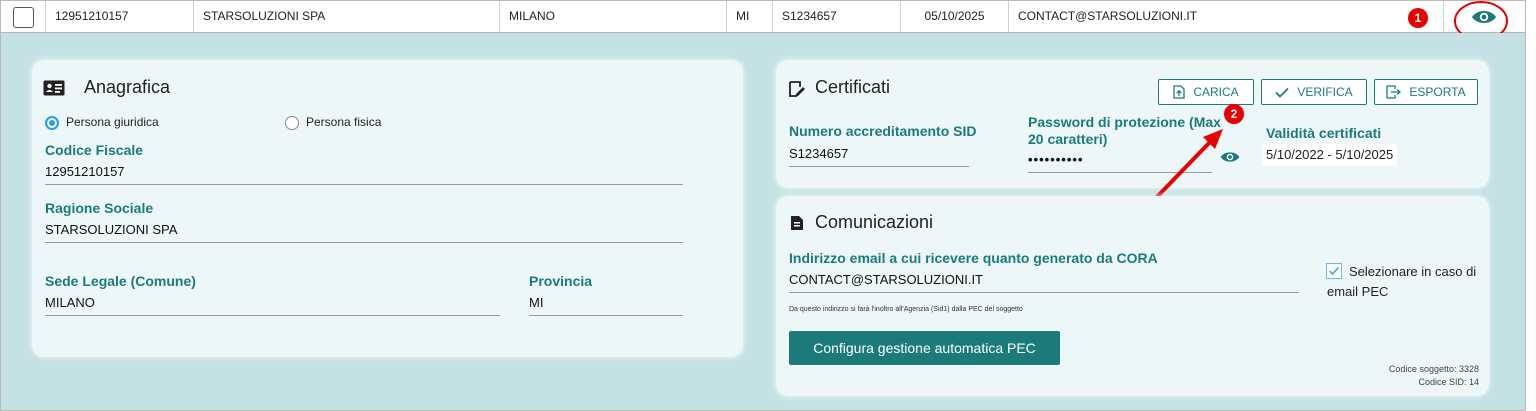 Image resolution: width=1536 pixels, height=411 pixels. Describe the element at coordinates (1226, 16) in the screenshot. I see `cell-email: CONTACT@STARSOLUZIONI.IT` at that location.